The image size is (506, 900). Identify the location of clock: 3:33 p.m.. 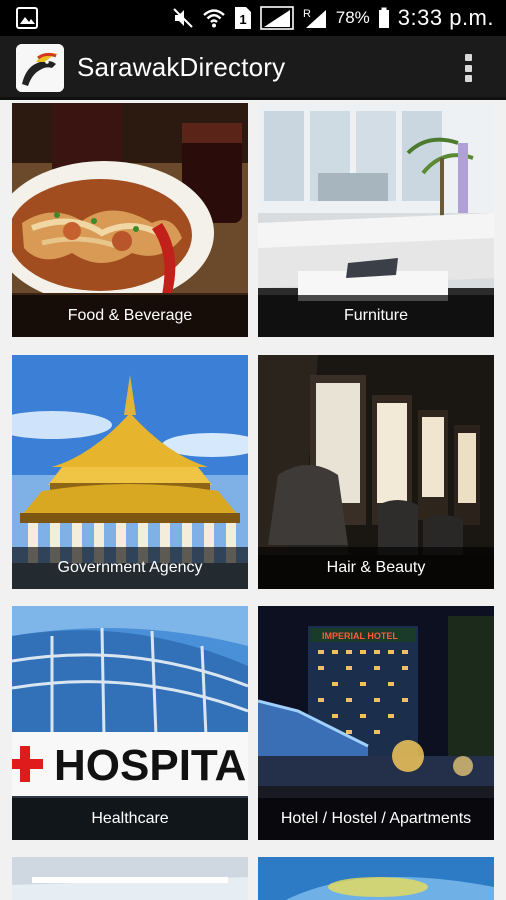
(445, 17).